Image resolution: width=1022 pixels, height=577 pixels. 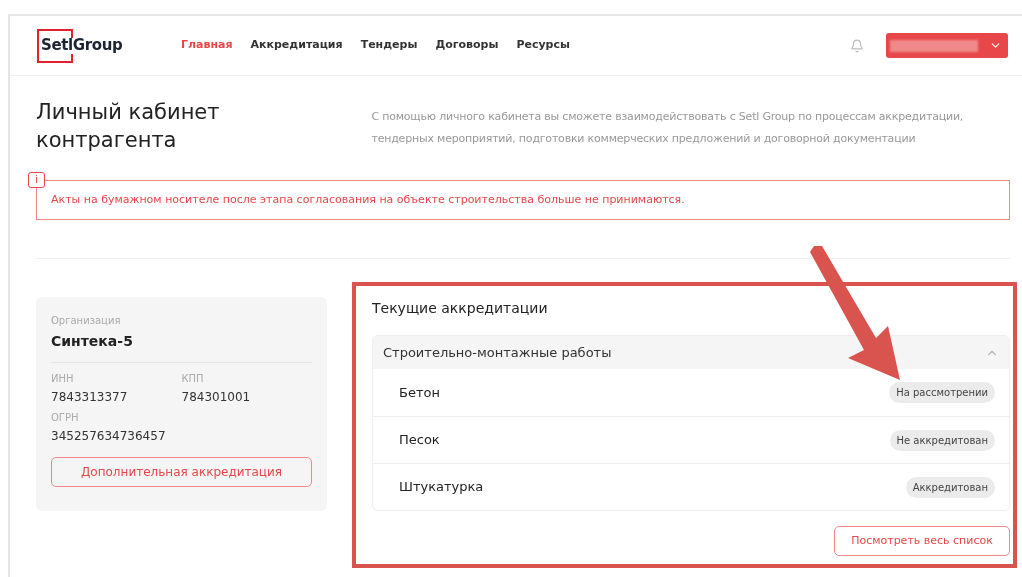 What do you see at coordinates (36, 180) in the screenshot?
I see `info-icon: i` at bounding box center [36, 180].